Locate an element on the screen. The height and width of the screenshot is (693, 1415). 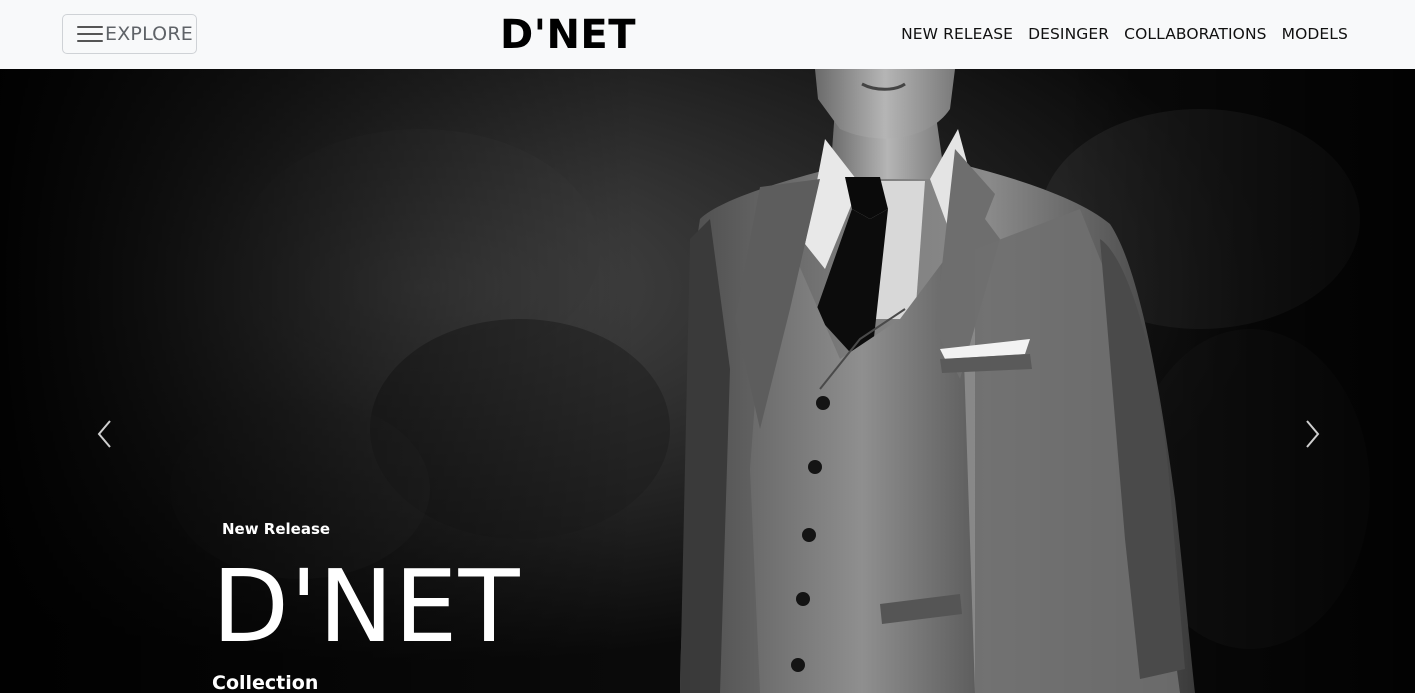
hero-subtitle: Collection is located at coordinates (265, 682).